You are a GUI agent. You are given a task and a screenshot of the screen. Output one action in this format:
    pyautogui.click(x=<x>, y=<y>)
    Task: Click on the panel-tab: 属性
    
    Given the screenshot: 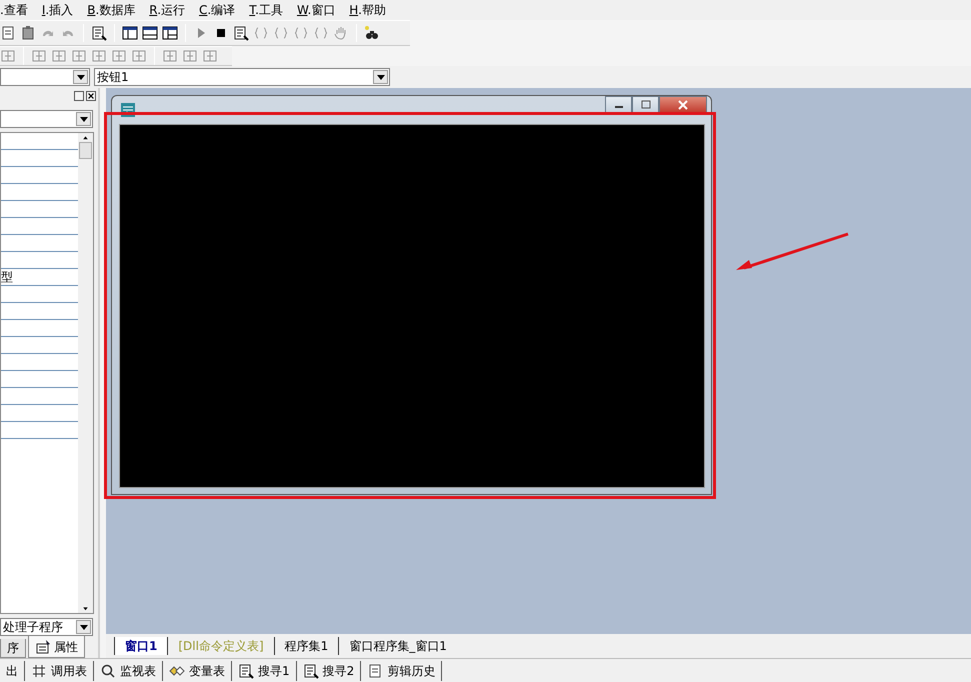 What is the action you would take?
    pyautogui.click(x=56, y=647)
    